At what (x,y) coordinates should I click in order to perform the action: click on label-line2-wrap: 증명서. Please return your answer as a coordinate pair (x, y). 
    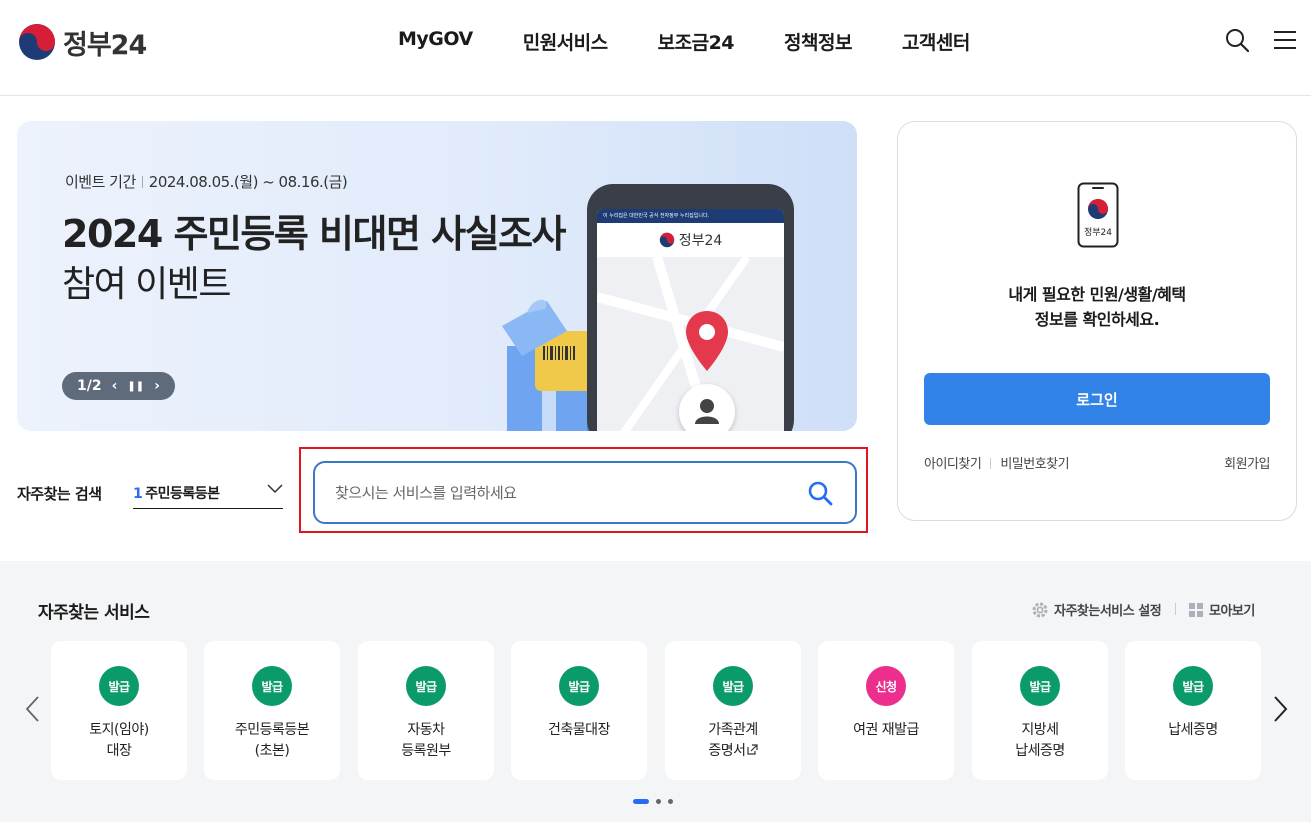
    Looking at the image, I should click on (733, 751).